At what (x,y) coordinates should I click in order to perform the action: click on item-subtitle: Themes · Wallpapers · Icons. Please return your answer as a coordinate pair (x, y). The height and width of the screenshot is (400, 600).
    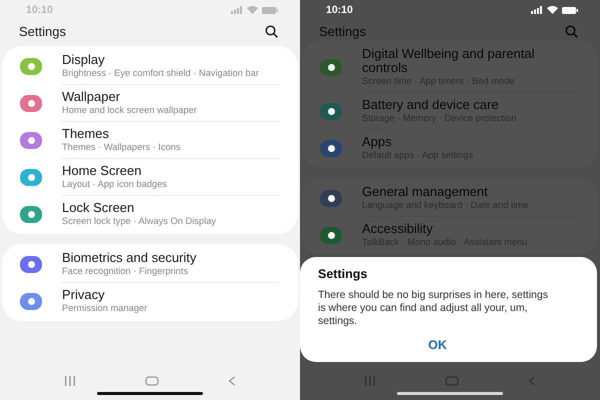
    Looking at the image, I should click on (122, 147).